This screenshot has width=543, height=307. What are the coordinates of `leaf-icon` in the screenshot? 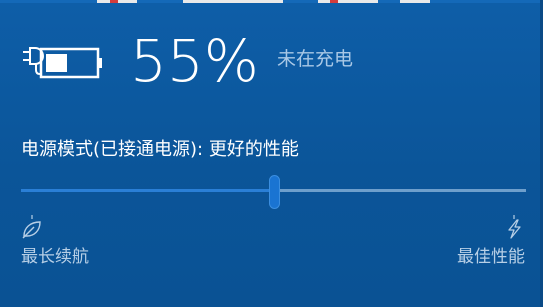 It's located at (32, 227).